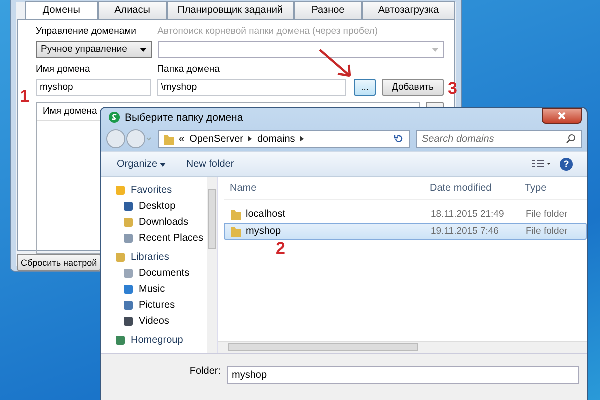 The height and width of the screenshot is (400, 600). Describe the element at coordinates (182, 139) in the screenshot. I see `breadcrumb-item: «` at that location.